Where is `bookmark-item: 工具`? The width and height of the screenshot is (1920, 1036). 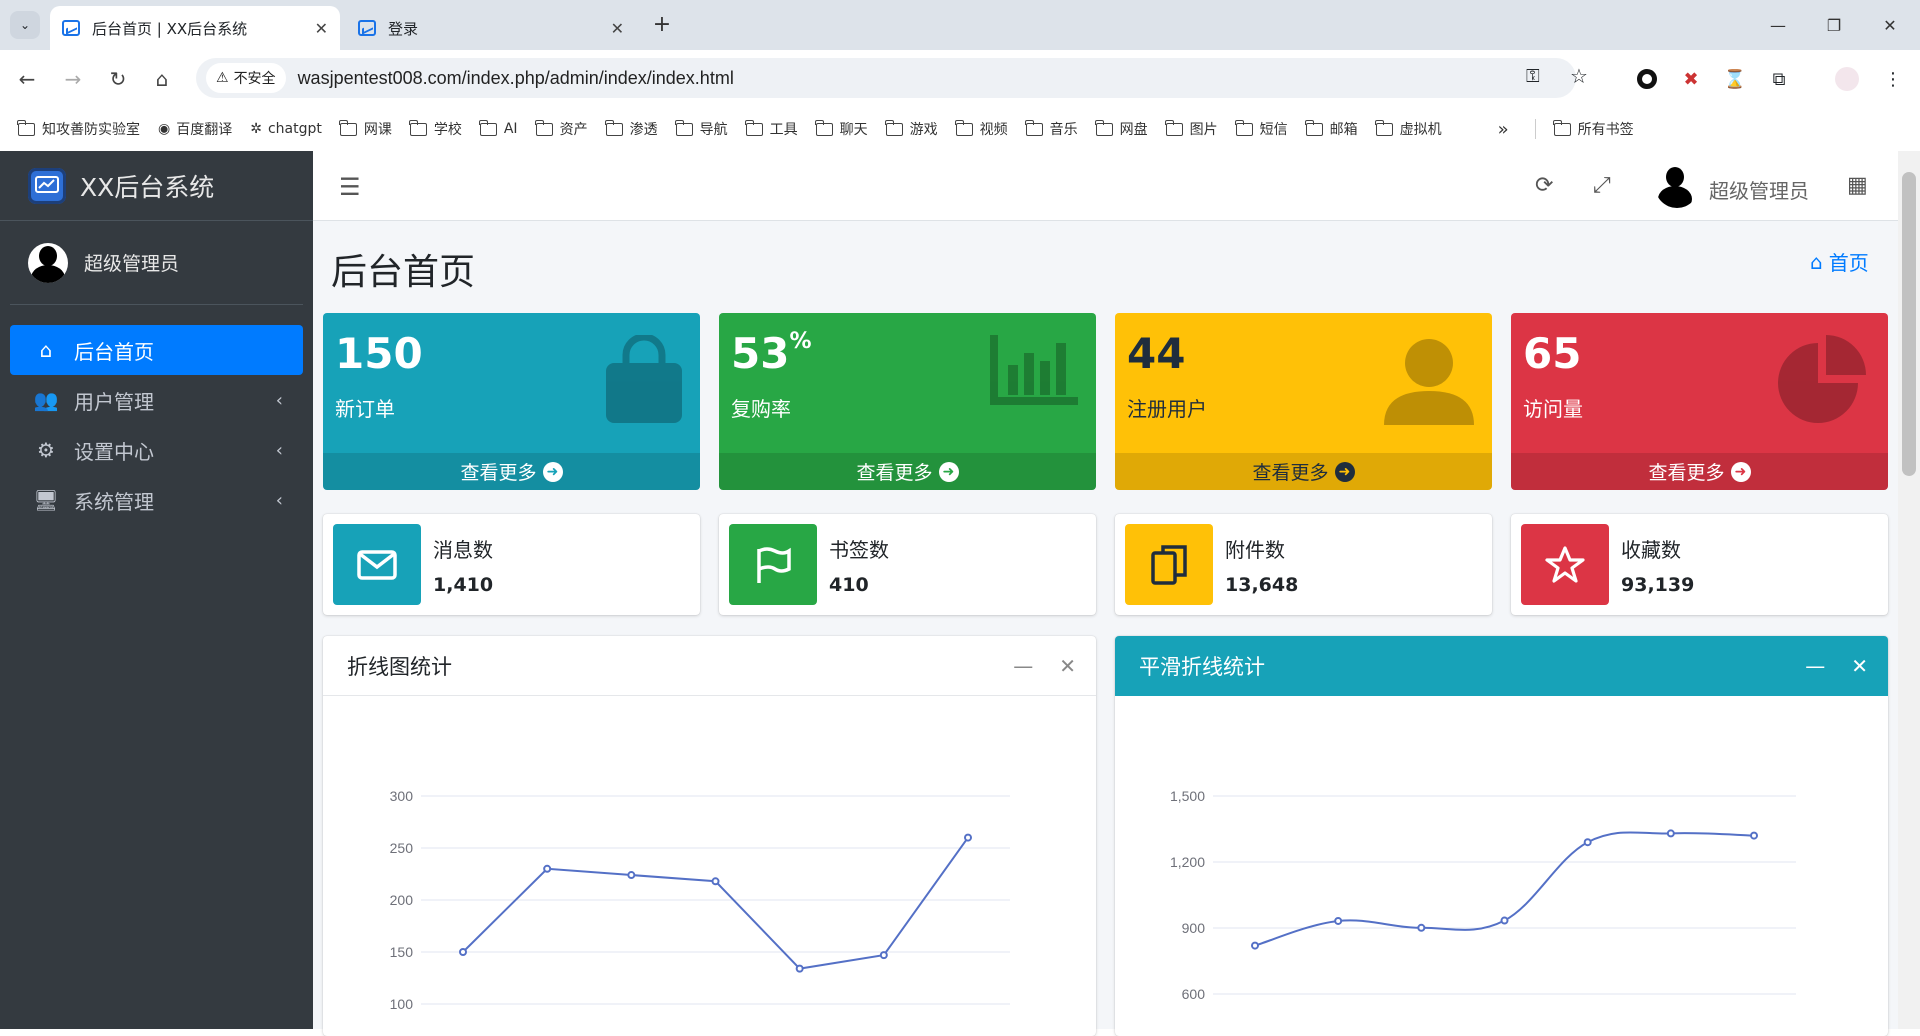 bookmark-item: 工具 is located at coordinates (771, 129).